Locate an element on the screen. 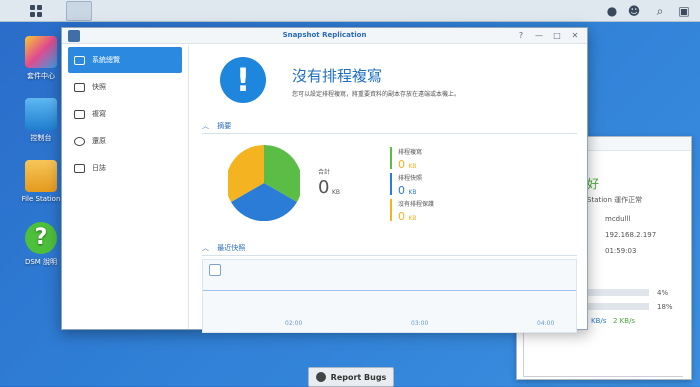  taskbar-snapshot-replication-icon is located at coordinates (79, 11).